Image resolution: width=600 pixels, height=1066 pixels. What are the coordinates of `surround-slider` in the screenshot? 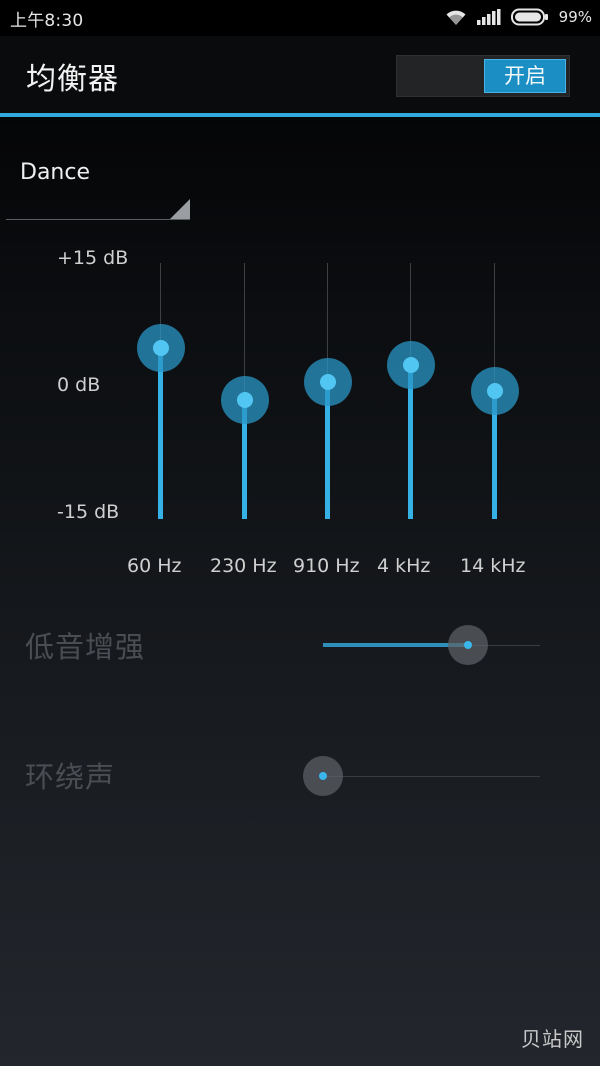 It's located at (421, 776).